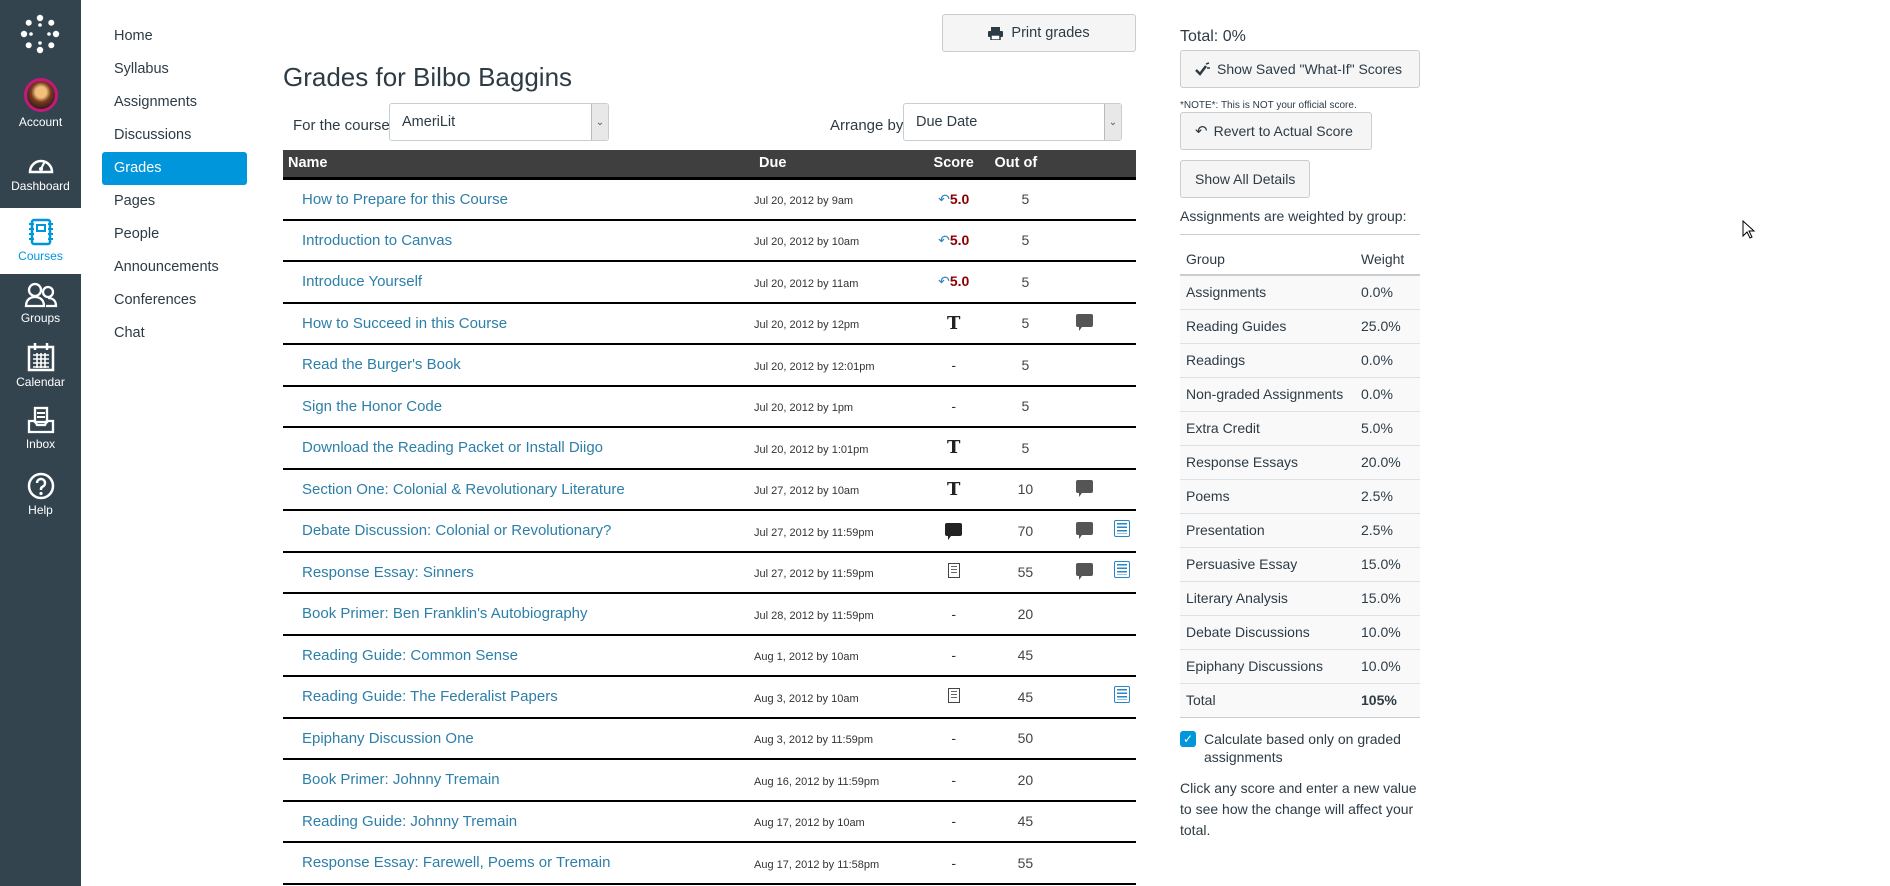  I want to click on assignment-link: Introduce Yourself, so click(362, 281).